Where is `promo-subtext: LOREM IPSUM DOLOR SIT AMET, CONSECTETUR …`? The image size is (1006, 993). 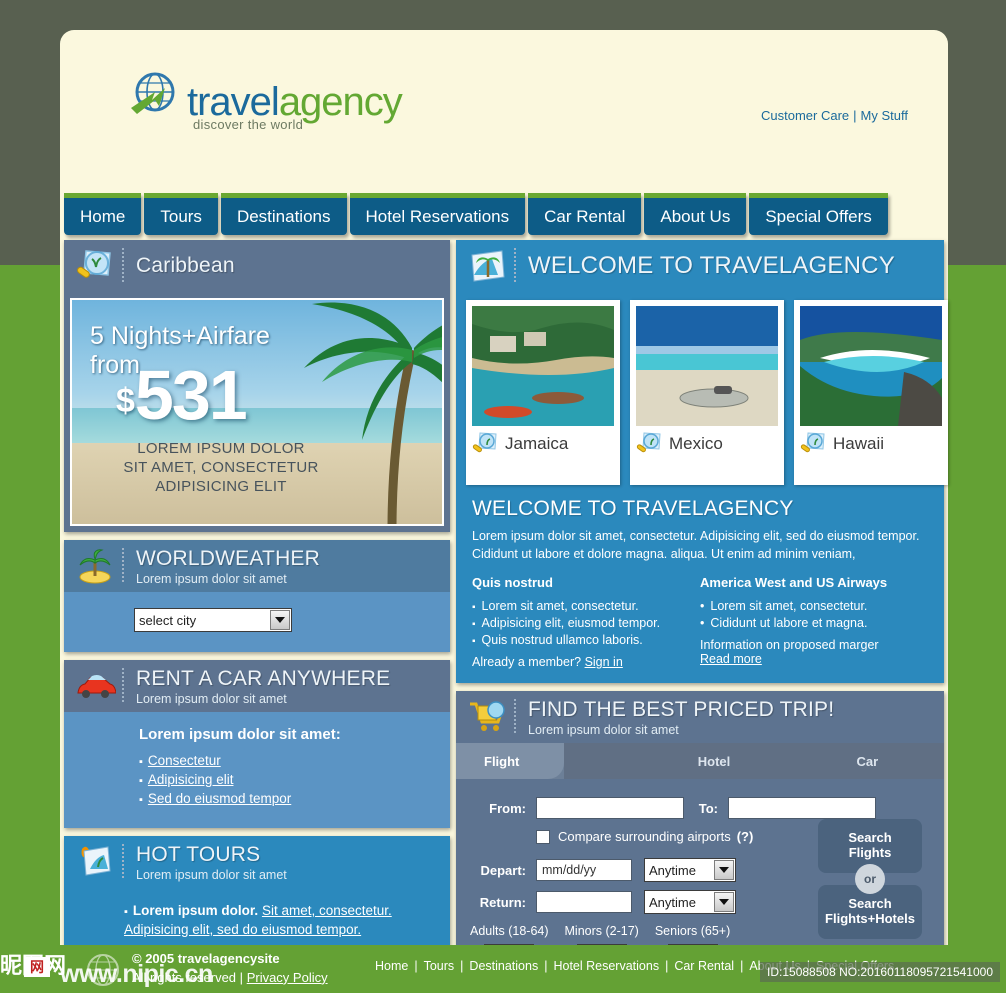
promo-subtext: LOREM IPSUM DOLOR SIT AMET, CONSECTETUR … is located at coordinates (221, 468).